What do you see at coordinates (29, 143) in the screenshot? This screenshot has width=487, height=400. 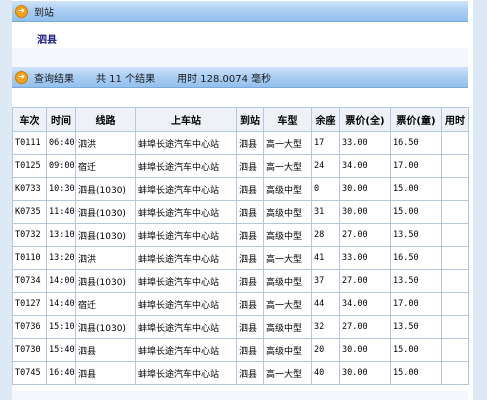 I see `train-no-cell: T0111` at bounding box center [29, 143].